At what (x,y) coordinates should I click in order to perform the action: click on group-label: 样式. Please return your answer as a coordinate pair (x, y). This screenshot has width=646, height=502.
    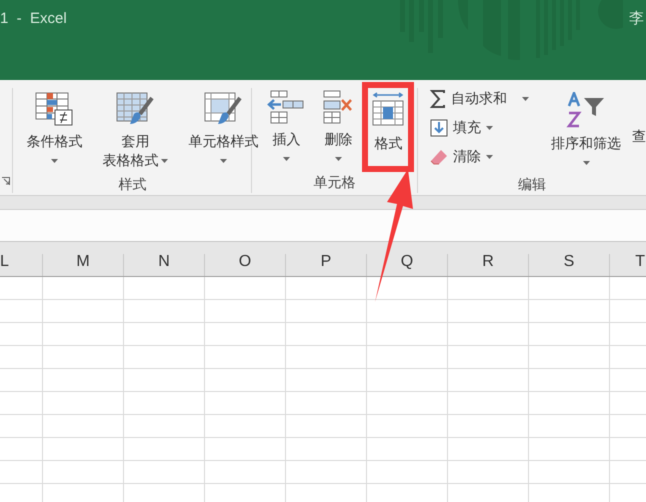
    Looking at the image, I should click on (132, 184).